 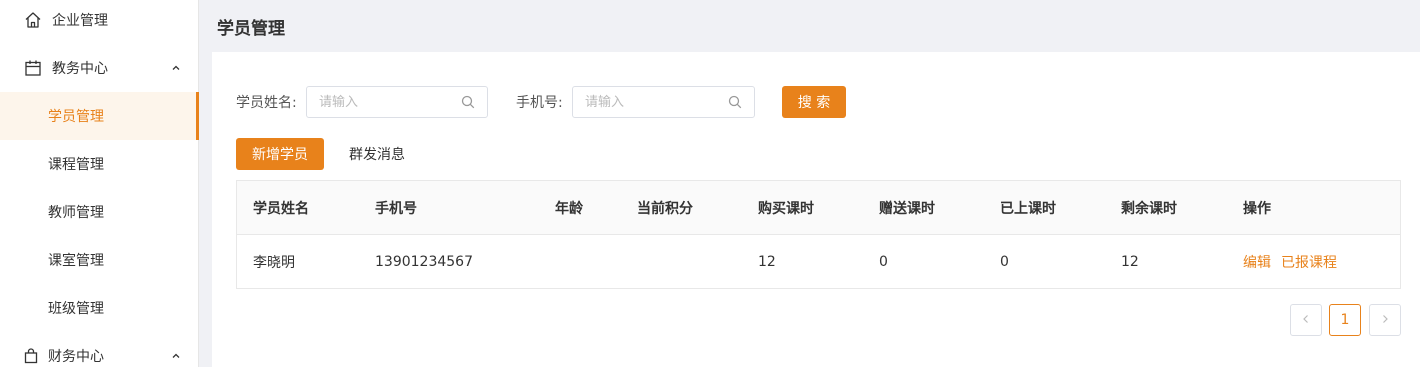 I want to click on sidebar-item-students: 学员管理, so click(x=99, y=116).